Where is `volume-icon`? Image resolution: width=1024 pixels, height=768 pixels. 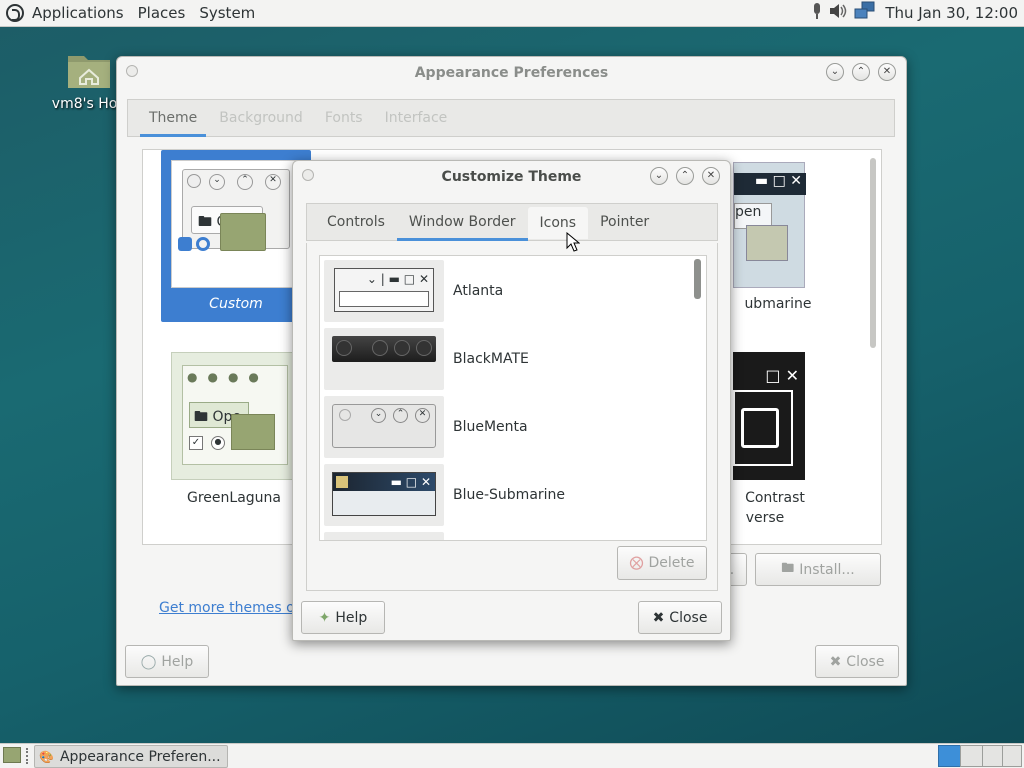 volume-icon is located at coordinates (838, 13).